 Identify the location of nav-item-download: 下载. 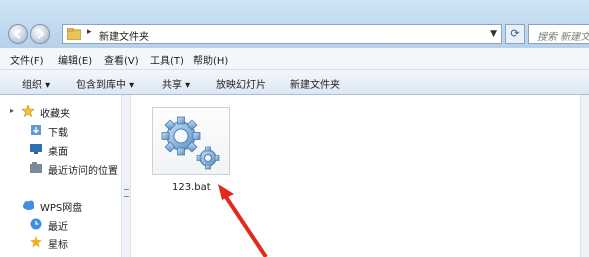
(58, 131).